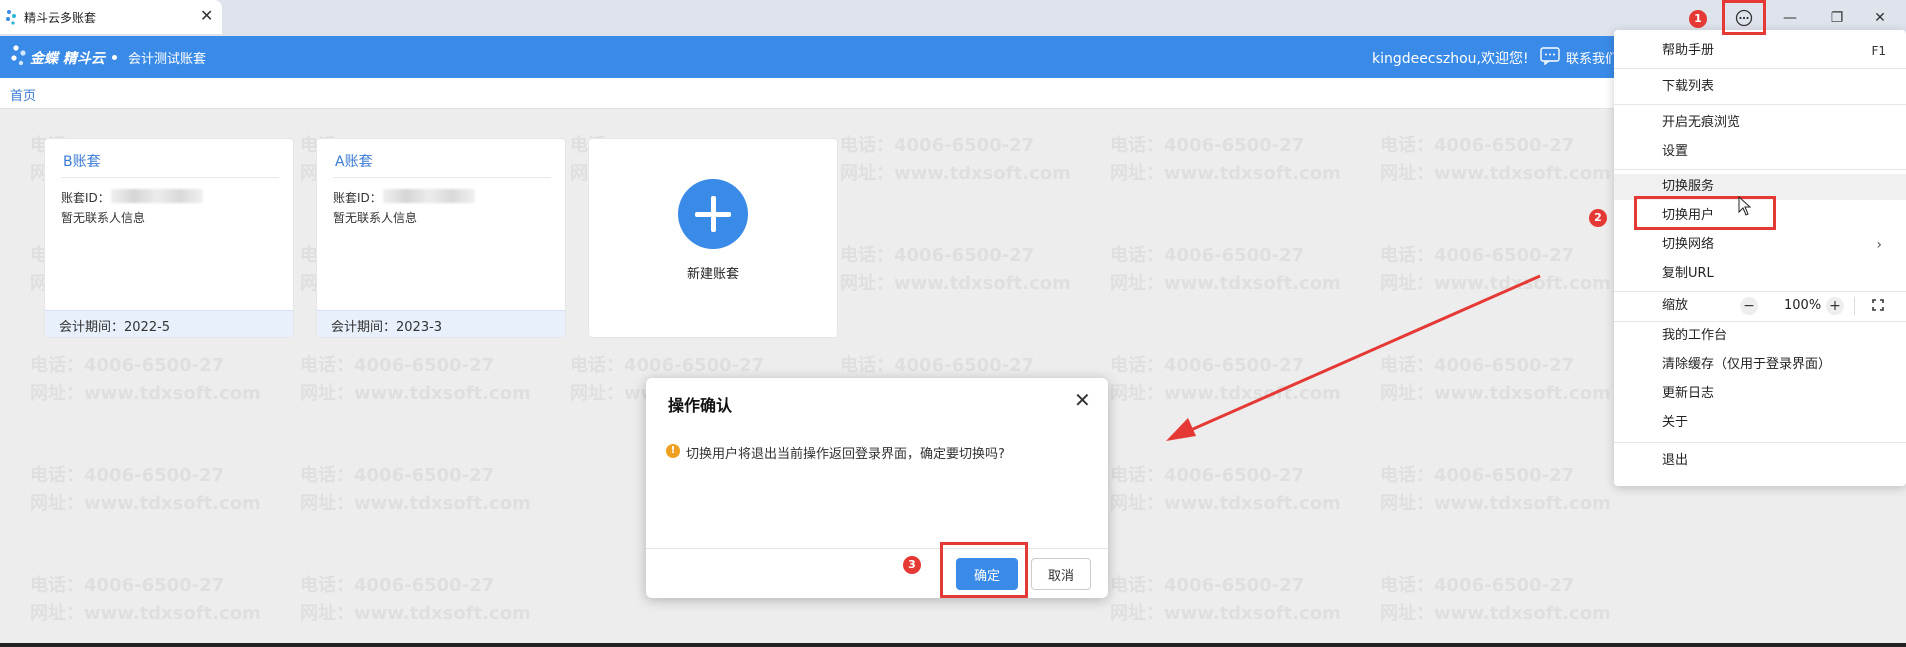 Image resolution: width=1906 pixels, height=647 pixels. What do you see at coordinates (1745, 206) in the screenshot?
I see `mouse-cursor-icon` at bounding box center [1745, 206].